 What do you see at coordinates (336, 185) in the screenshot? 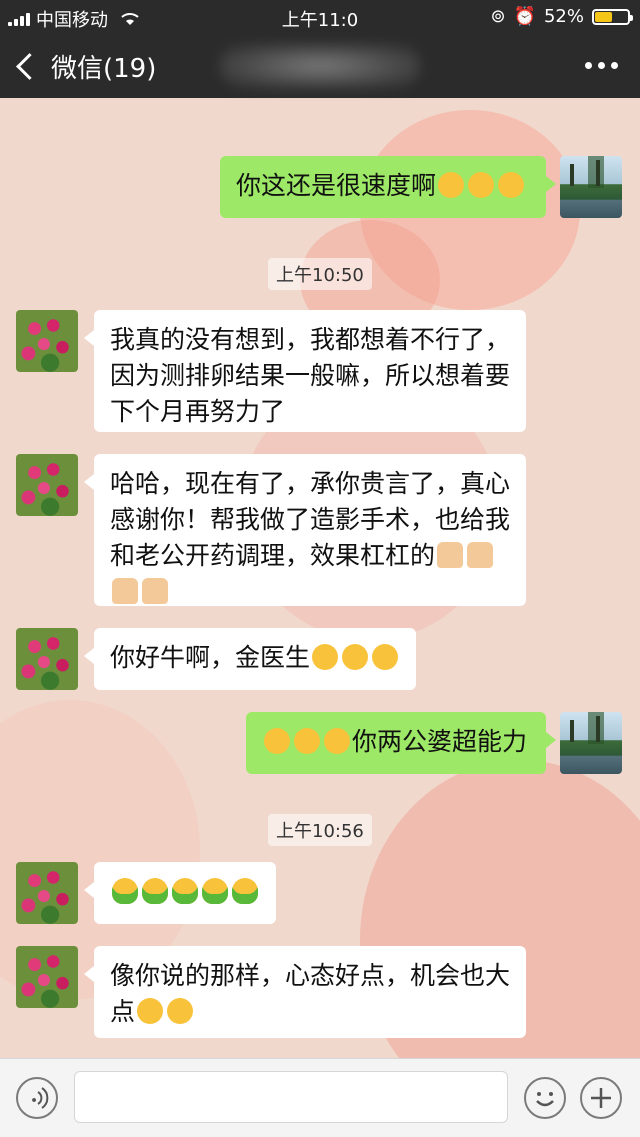
I see `message-text: 你这还是很速度啊` at bounding box center [336, 185].